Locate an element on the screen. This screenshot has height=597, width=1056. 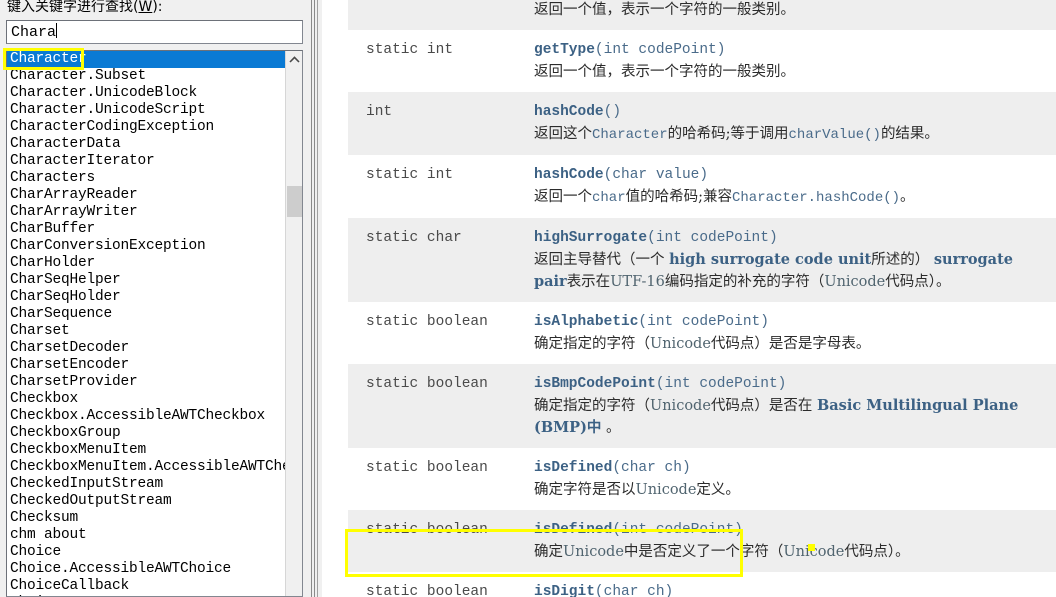
method-description: 确定指定的字符（Unicode代码点）是否是字母表。 is located at coordinates (702, 344).